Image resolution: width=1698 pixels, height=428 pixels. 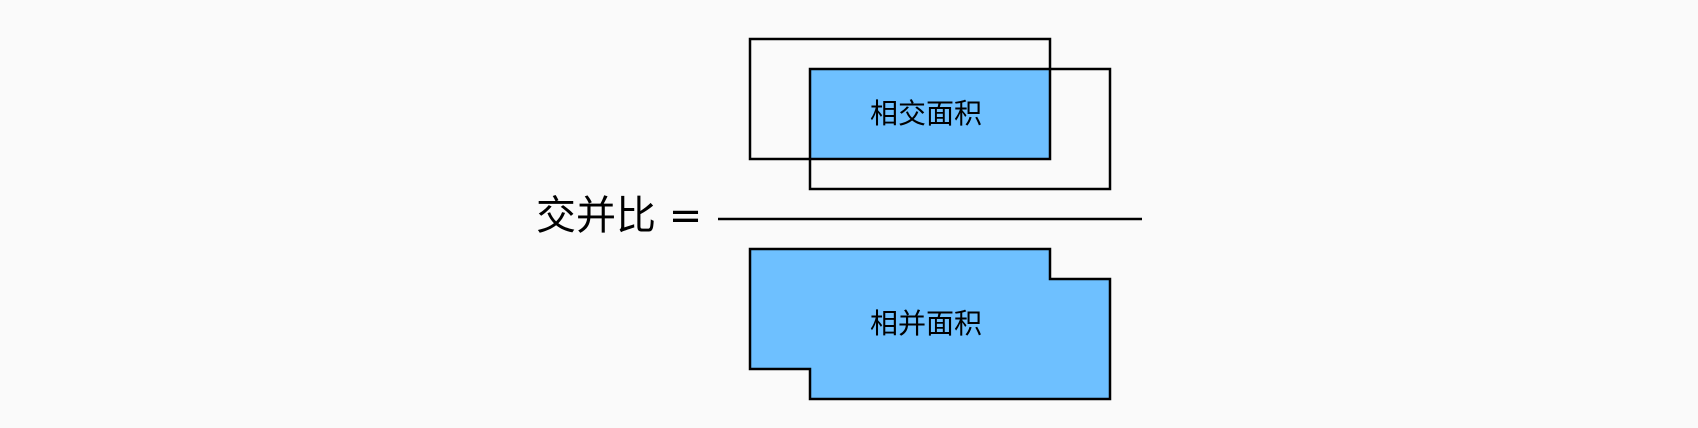 I want to click on intersection-area-label: 相交面积, so click(x=926, y=113).